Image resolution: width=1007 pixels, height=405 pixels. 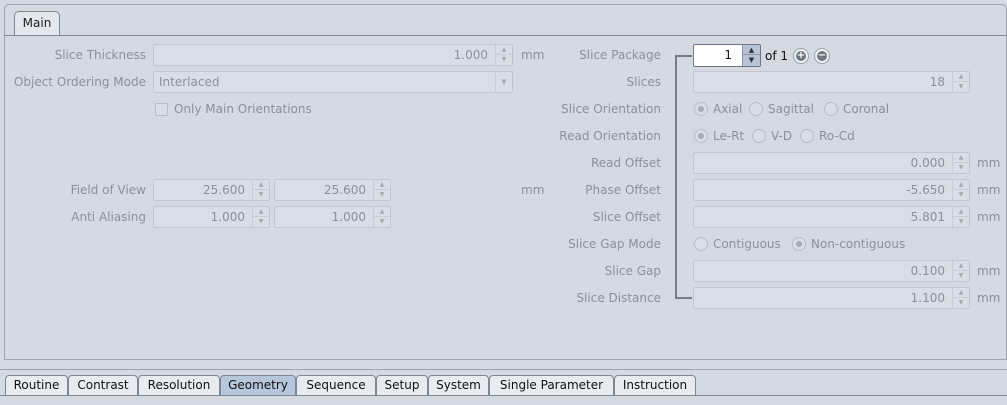 I want to click on tab-resolution: Resolution, so click(x=179, y=385).